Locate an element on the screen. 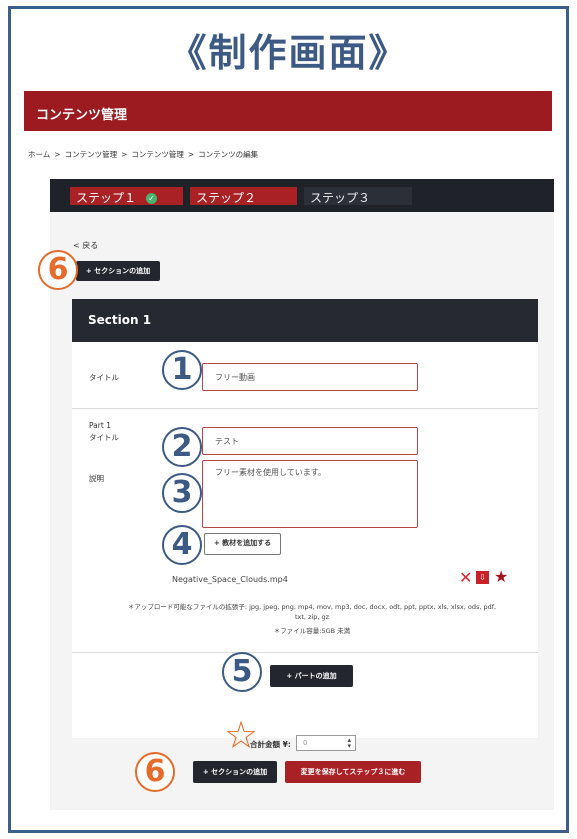 This screenshot has width=577, height=839. step-3-tab: ステップ３ is located at coordinates (358, 196).